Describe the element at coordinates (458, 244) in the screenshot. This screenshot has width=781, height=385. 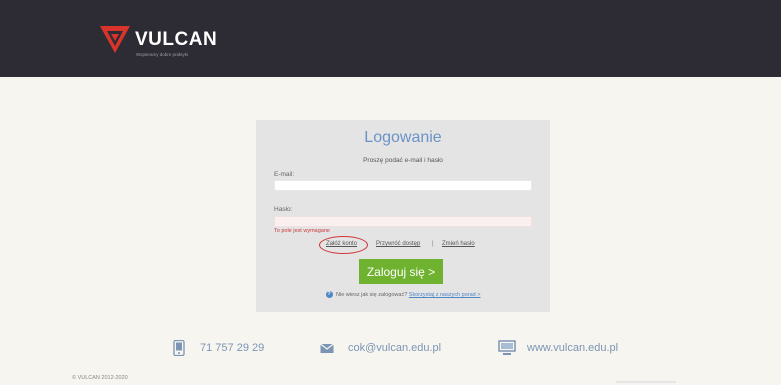
I see `change-password-link: Zmień hasło` at that location.